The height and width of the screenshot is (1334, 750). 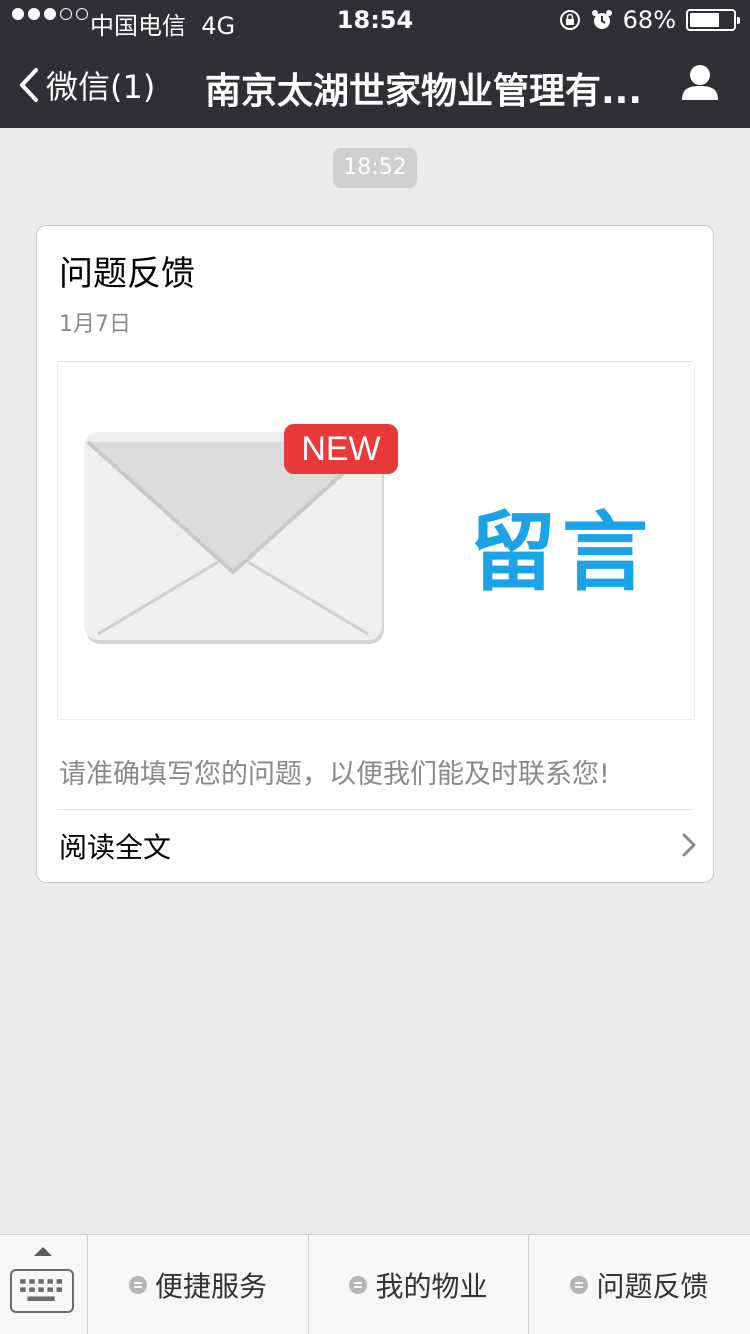 I want to click on article-description: 请准确填写您的问题，以便我们能及时联系您!, so click(x=334, y=774).